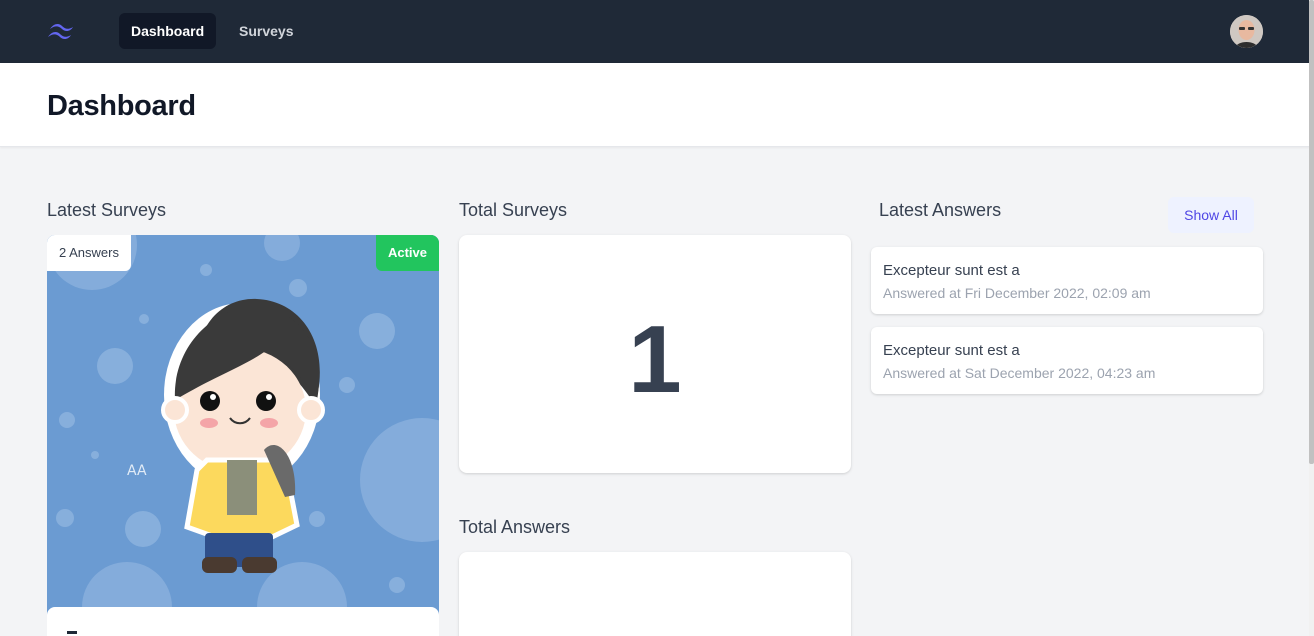 The width and height of the screenshot is (1314, 636). I want to click on page-scrollbar-thumb, so click(1311, 232).